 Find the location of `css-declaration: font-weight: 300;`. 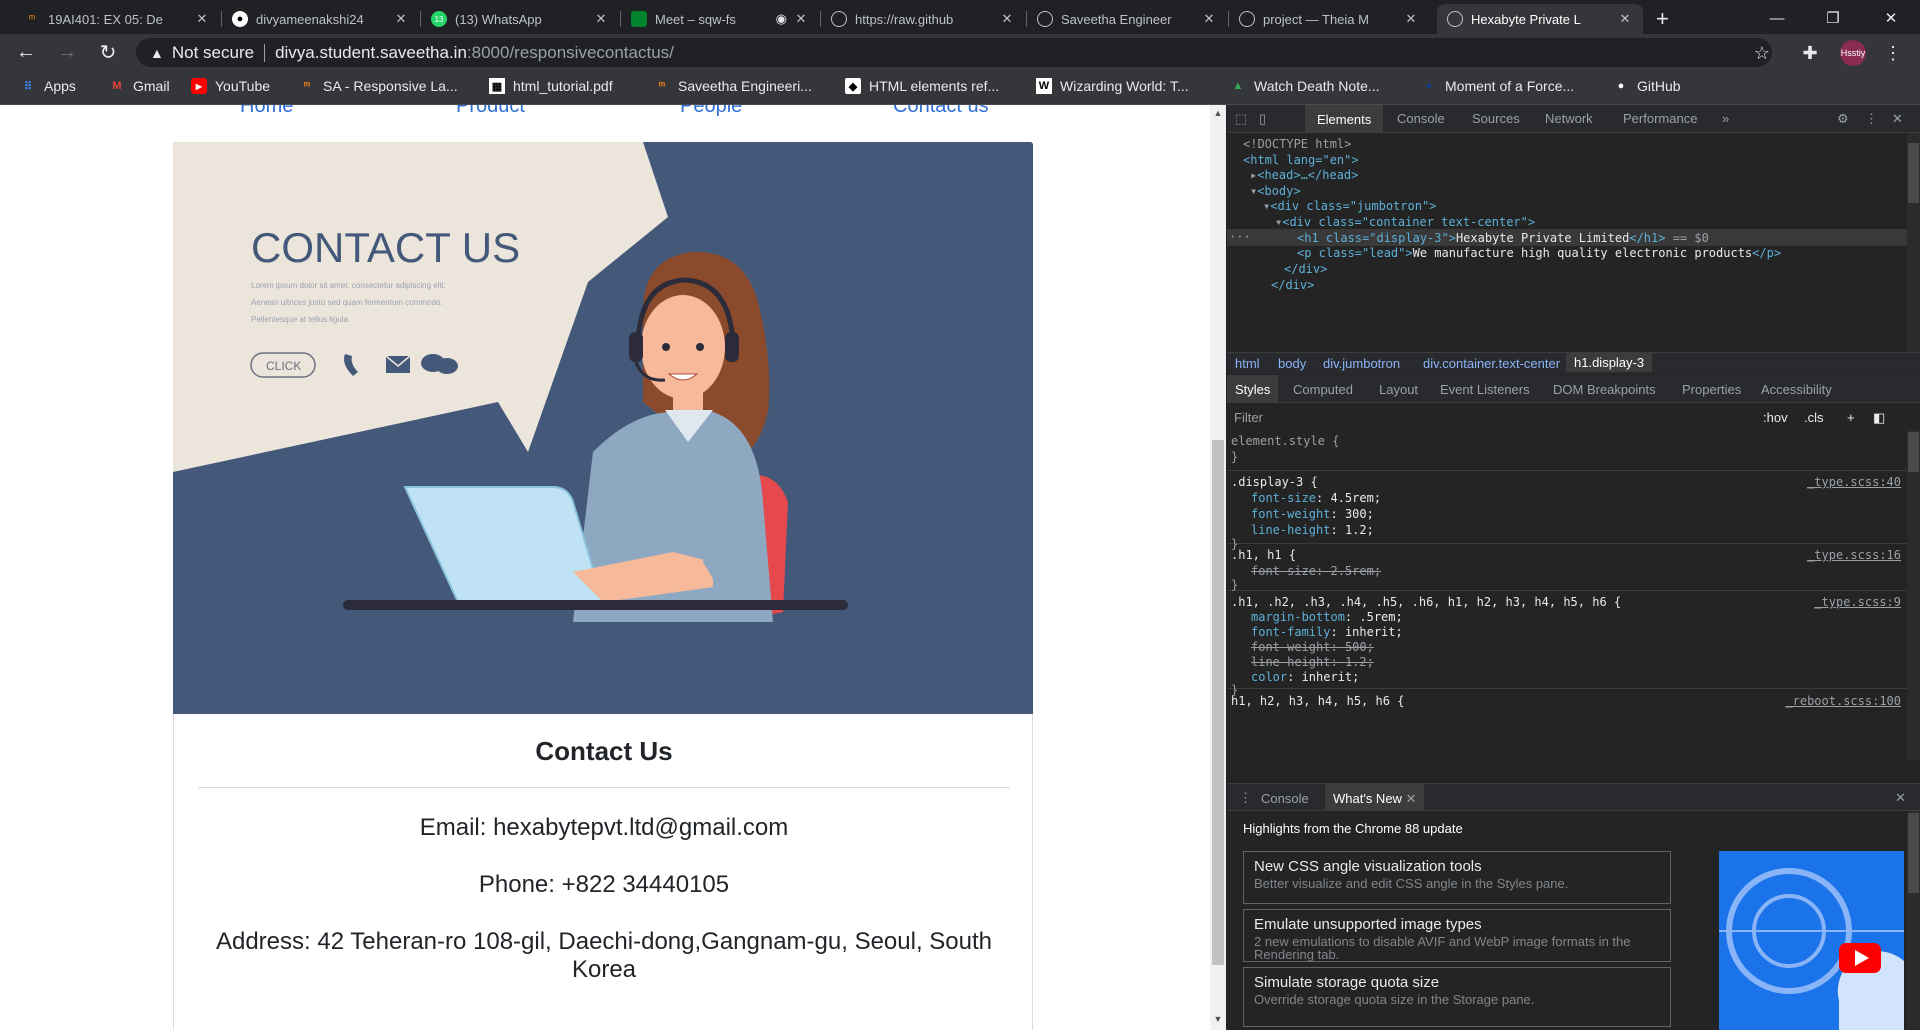

css-declaration: font-weight: 300; is located at coordinates (1312, 514).